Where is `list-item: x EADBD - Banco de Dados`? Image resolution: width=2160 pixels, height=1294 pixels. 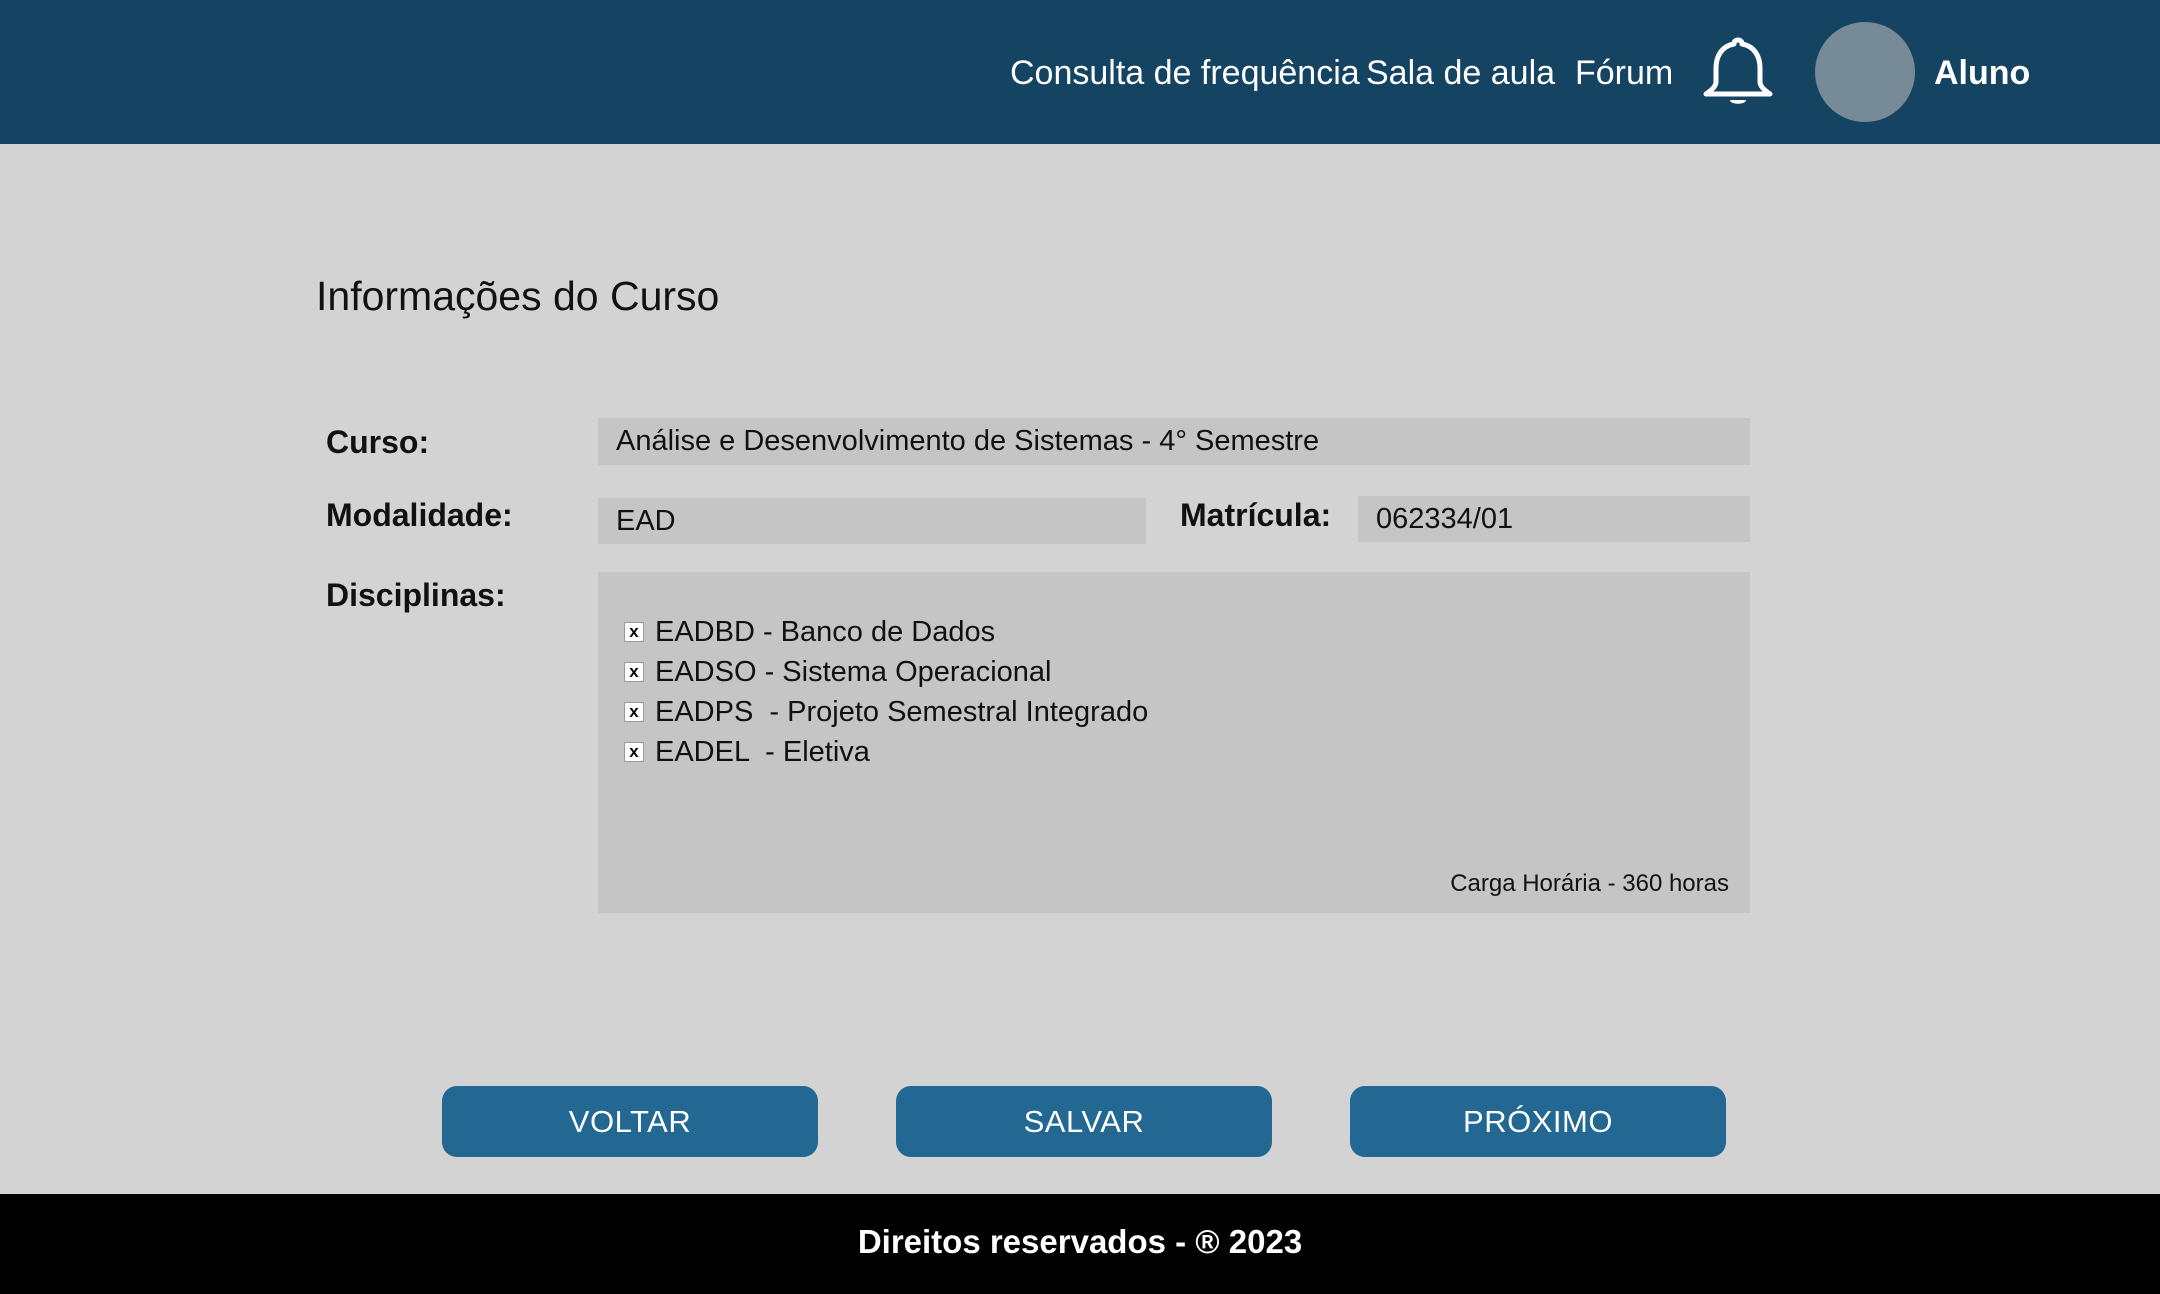 list-item: x EADBD - Banco de Dados is located at coordinates (886, 632).